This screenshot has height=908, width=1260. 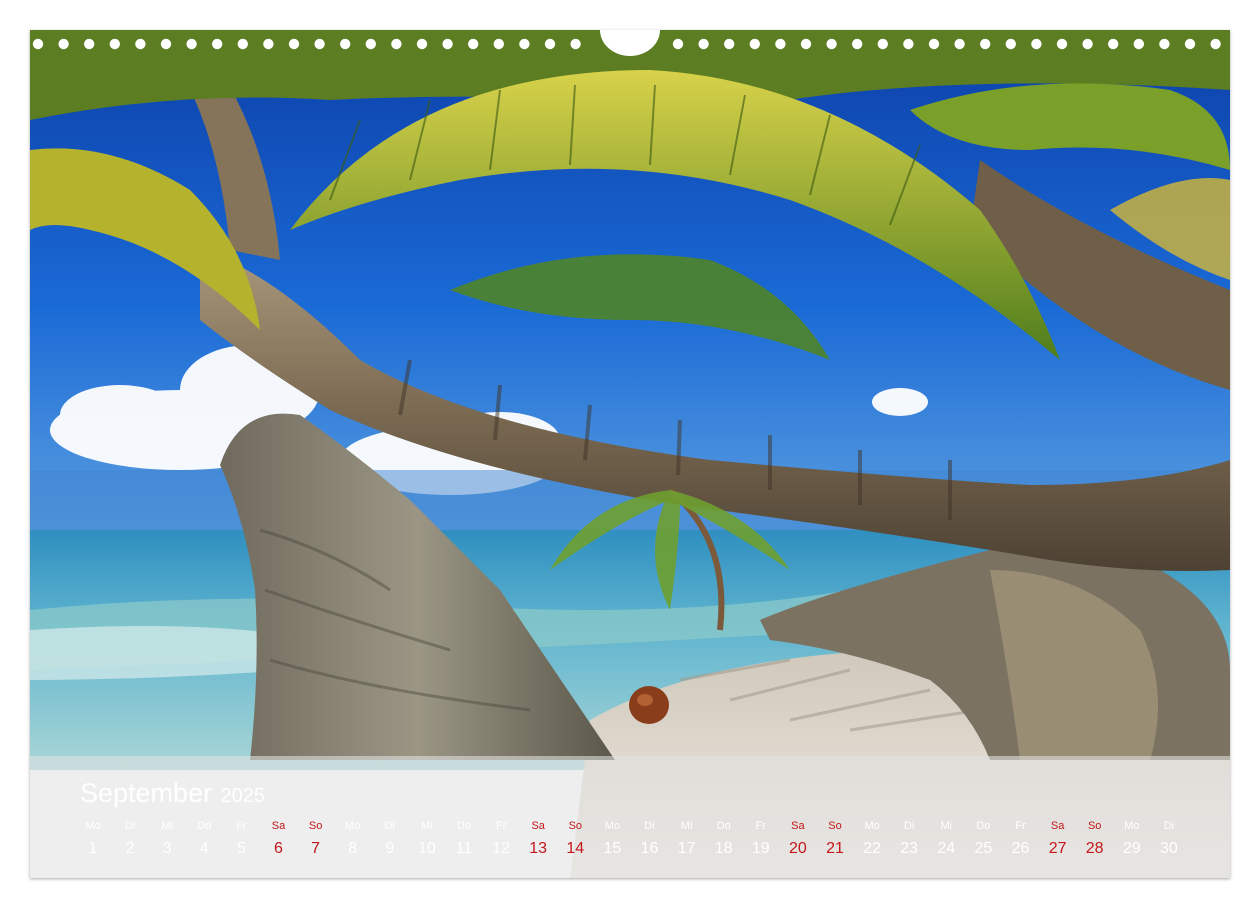 I want to click on day-number: 27, so click(x=1057, y=848).